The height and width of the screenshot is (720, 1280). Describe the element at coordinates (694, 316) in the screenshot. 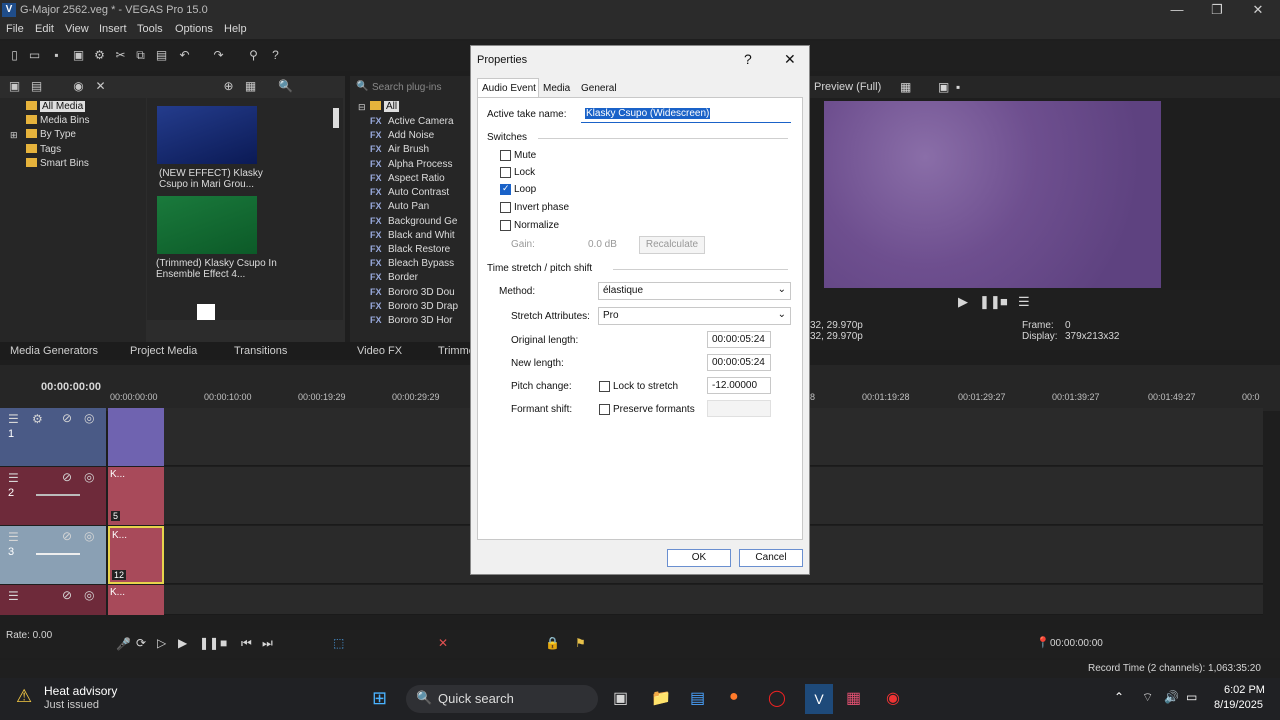

I see `stretch-attributes-dropdown: Pro ⌄` at that location.